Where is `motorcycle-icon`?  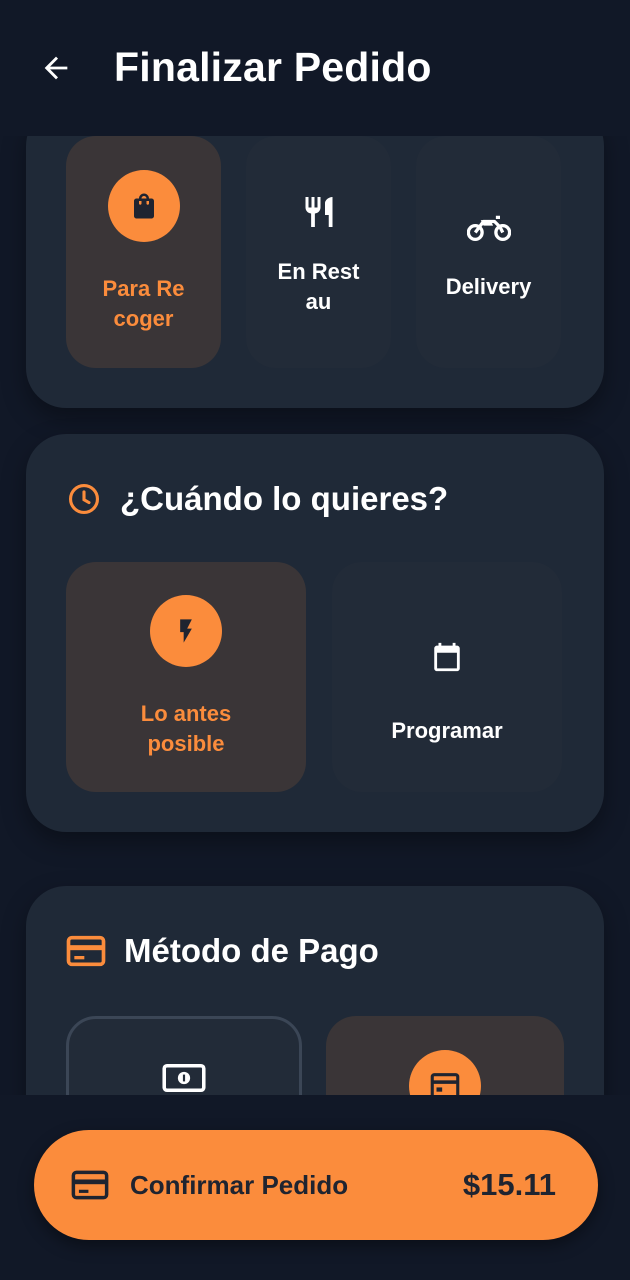
motorcycle-icon is located at coordinates (489, 227).